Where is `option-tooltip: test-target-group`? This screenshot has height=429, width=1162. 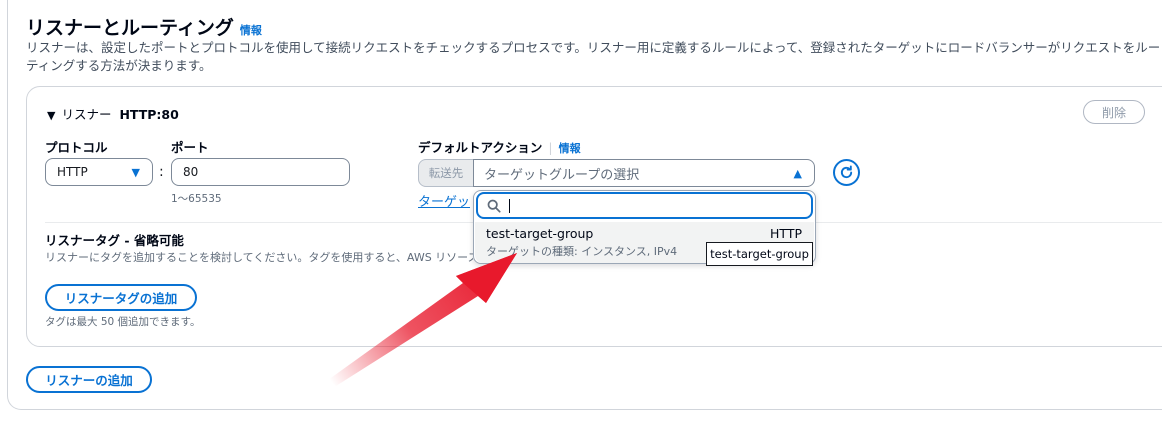 option-tooltip: test-target-group is located at coordinates (759, 254).